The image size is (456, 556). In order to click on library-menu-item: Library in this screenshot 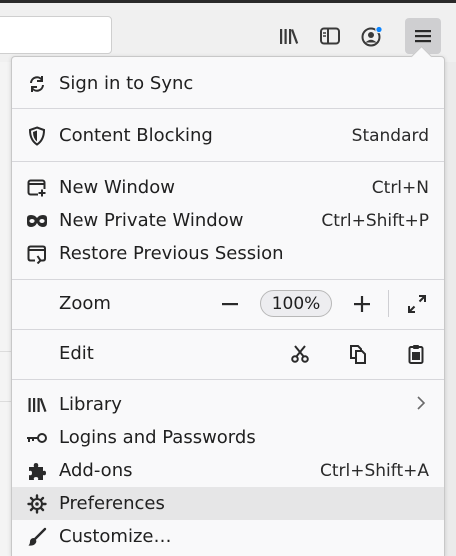, I will do `click(228, 404)`.